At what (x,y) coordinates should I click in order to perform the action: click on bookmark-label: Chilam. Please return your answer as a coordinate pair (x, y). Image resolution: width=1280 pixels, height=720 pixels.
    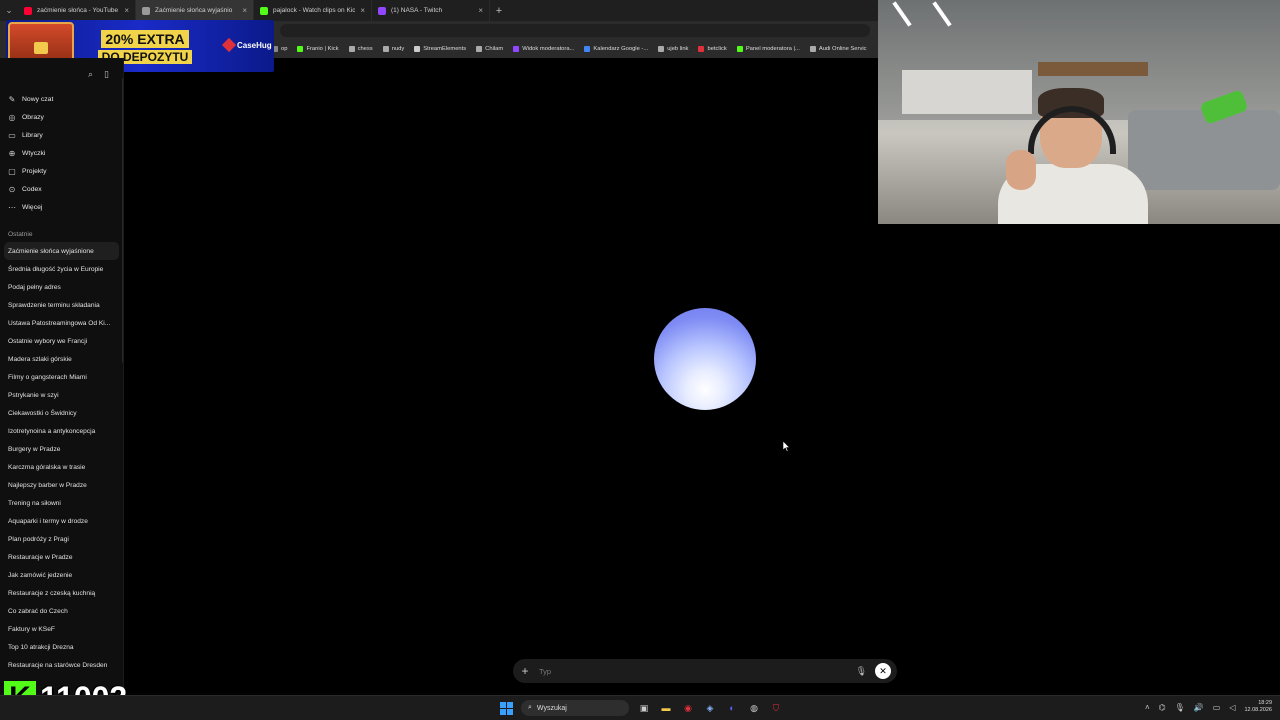
    Looking at the image, I should click on (494, 49).